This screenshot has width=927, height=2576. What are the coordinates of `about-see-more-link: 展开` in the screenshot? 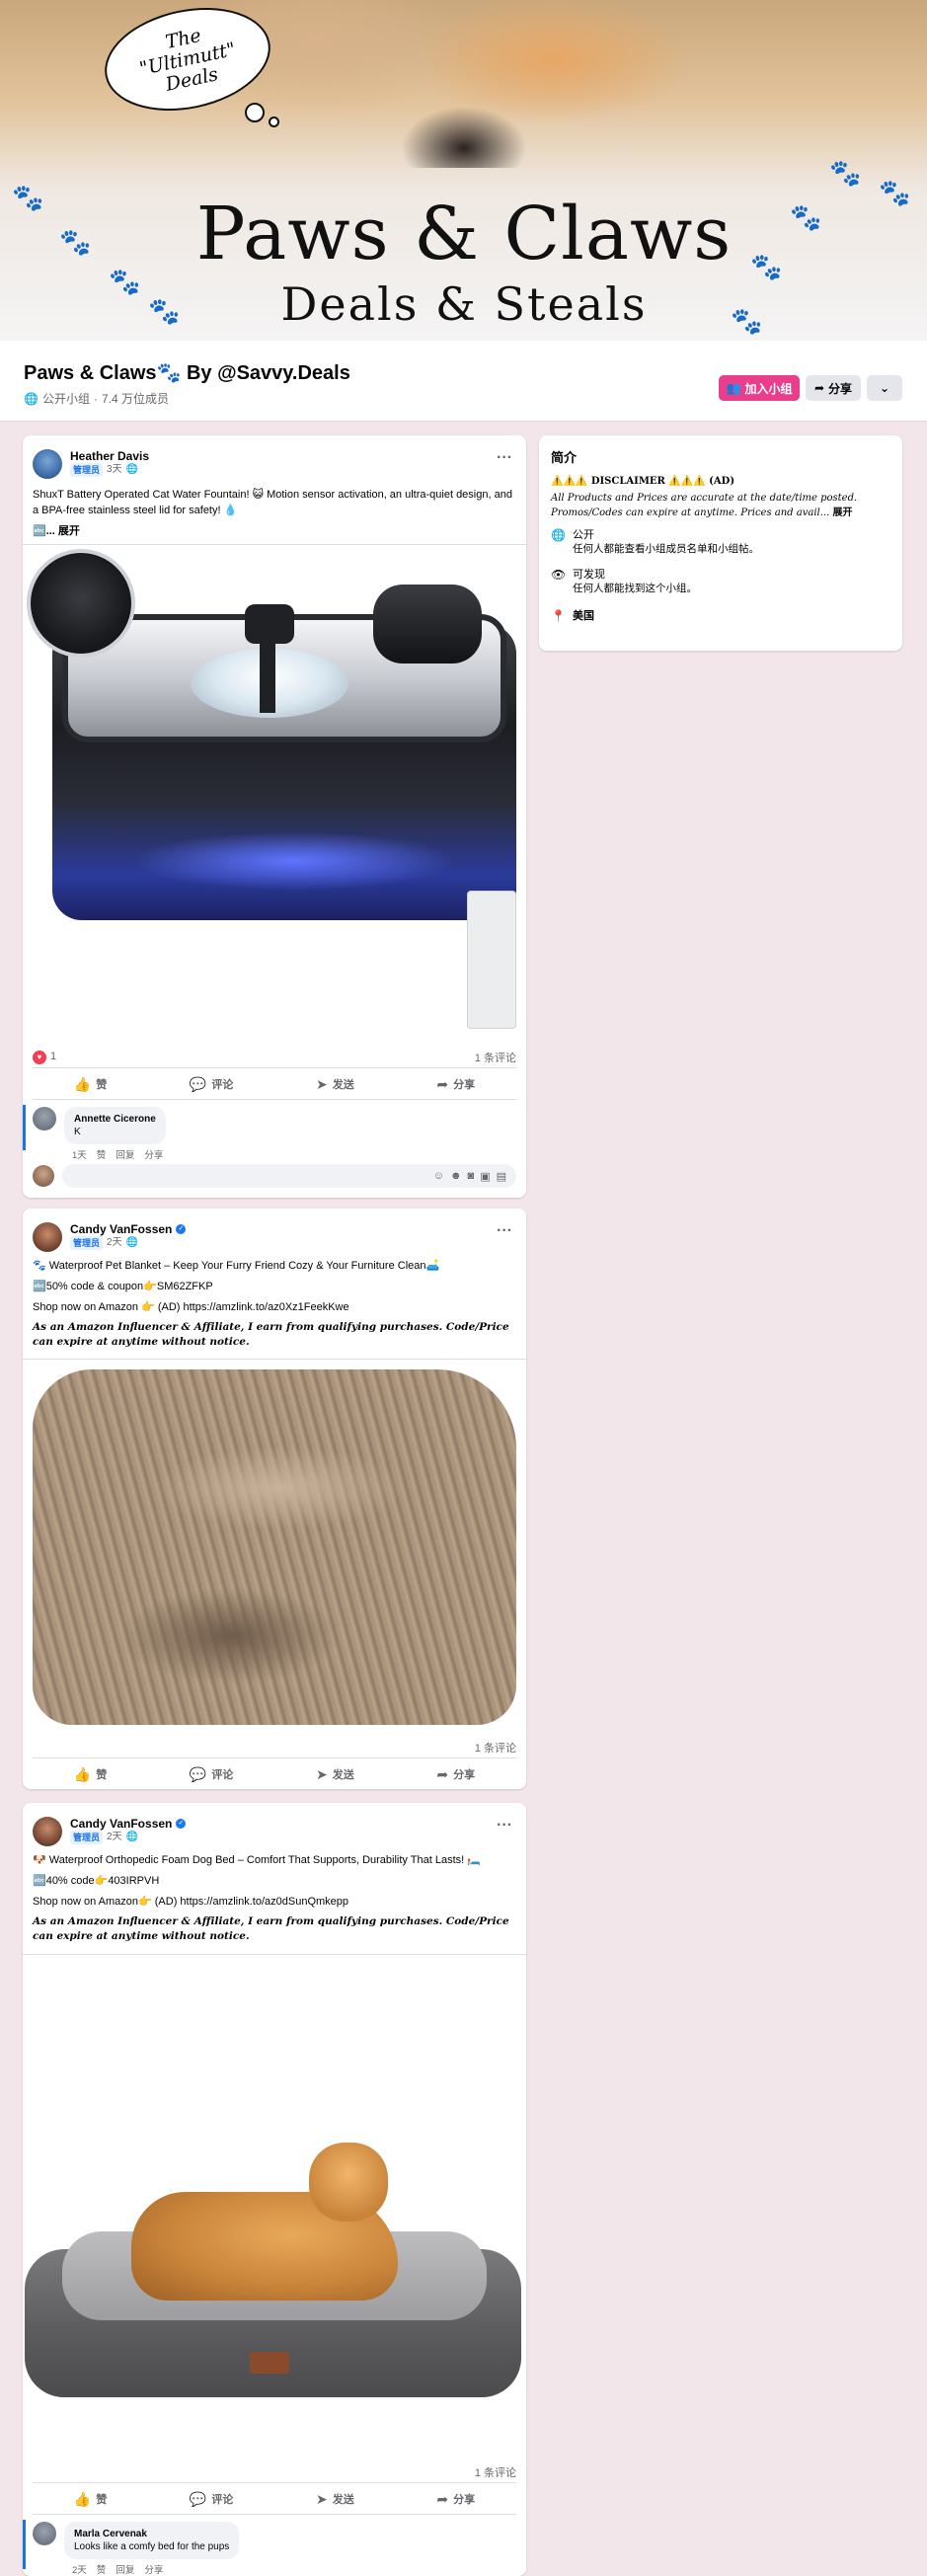 It's located at (842, 512).